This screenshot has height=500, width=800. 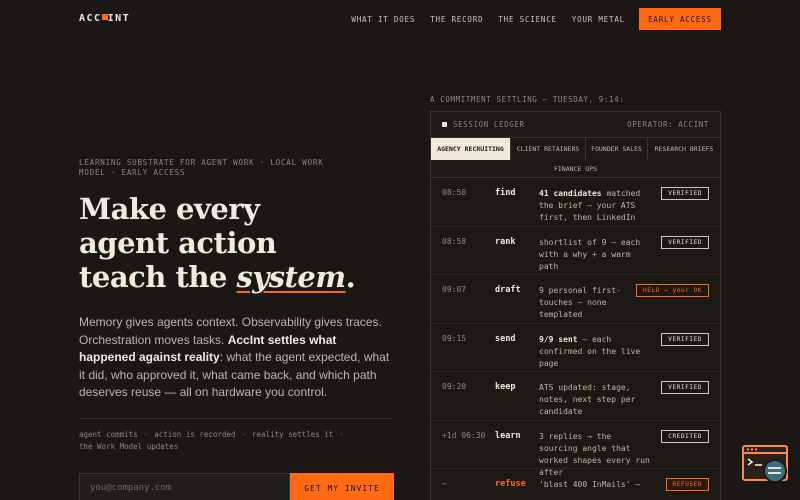 What do you see at coordinates (505, 193) in the screenshot?
I see `row-verb: find` at bounding box center [505, 193].